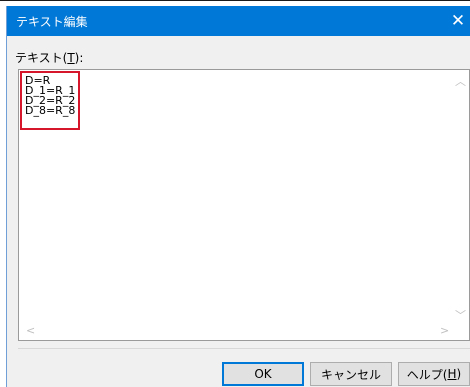  I want to click on text-field-label-prefix: テキスト(, so click(41, 58).